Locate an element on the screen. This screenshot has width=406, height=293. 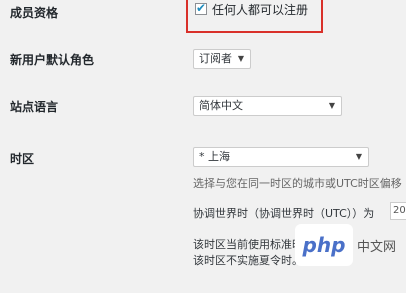
timezone-note-no-dst: 该时区不实施夏令时。 is located at coordinates (248, 260).